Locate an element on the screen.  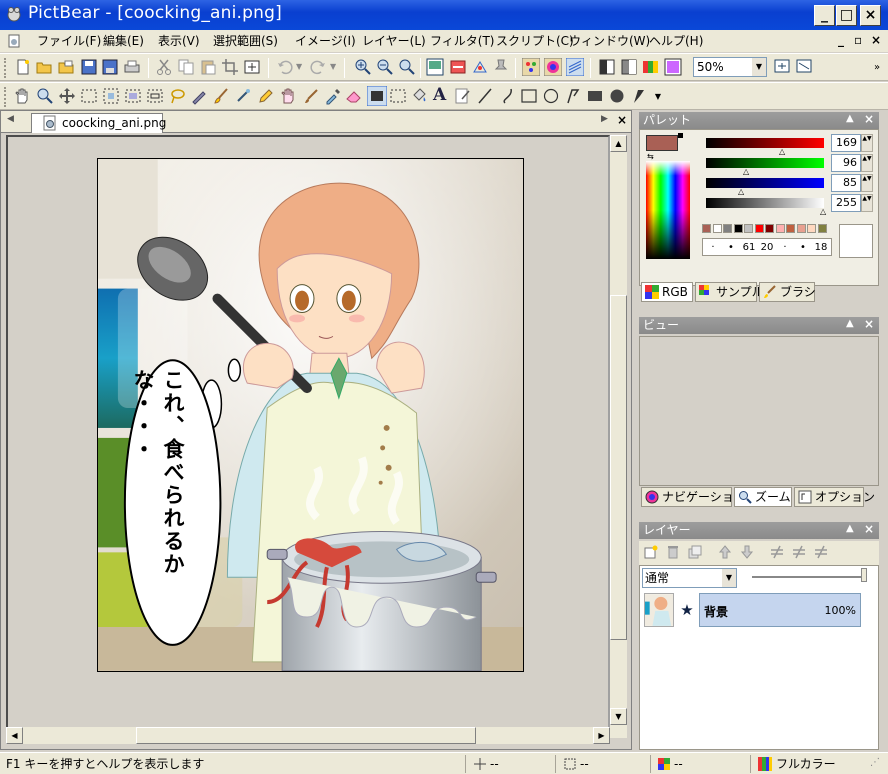
duplicate-layer-icon is located at coordinates (695, 552).